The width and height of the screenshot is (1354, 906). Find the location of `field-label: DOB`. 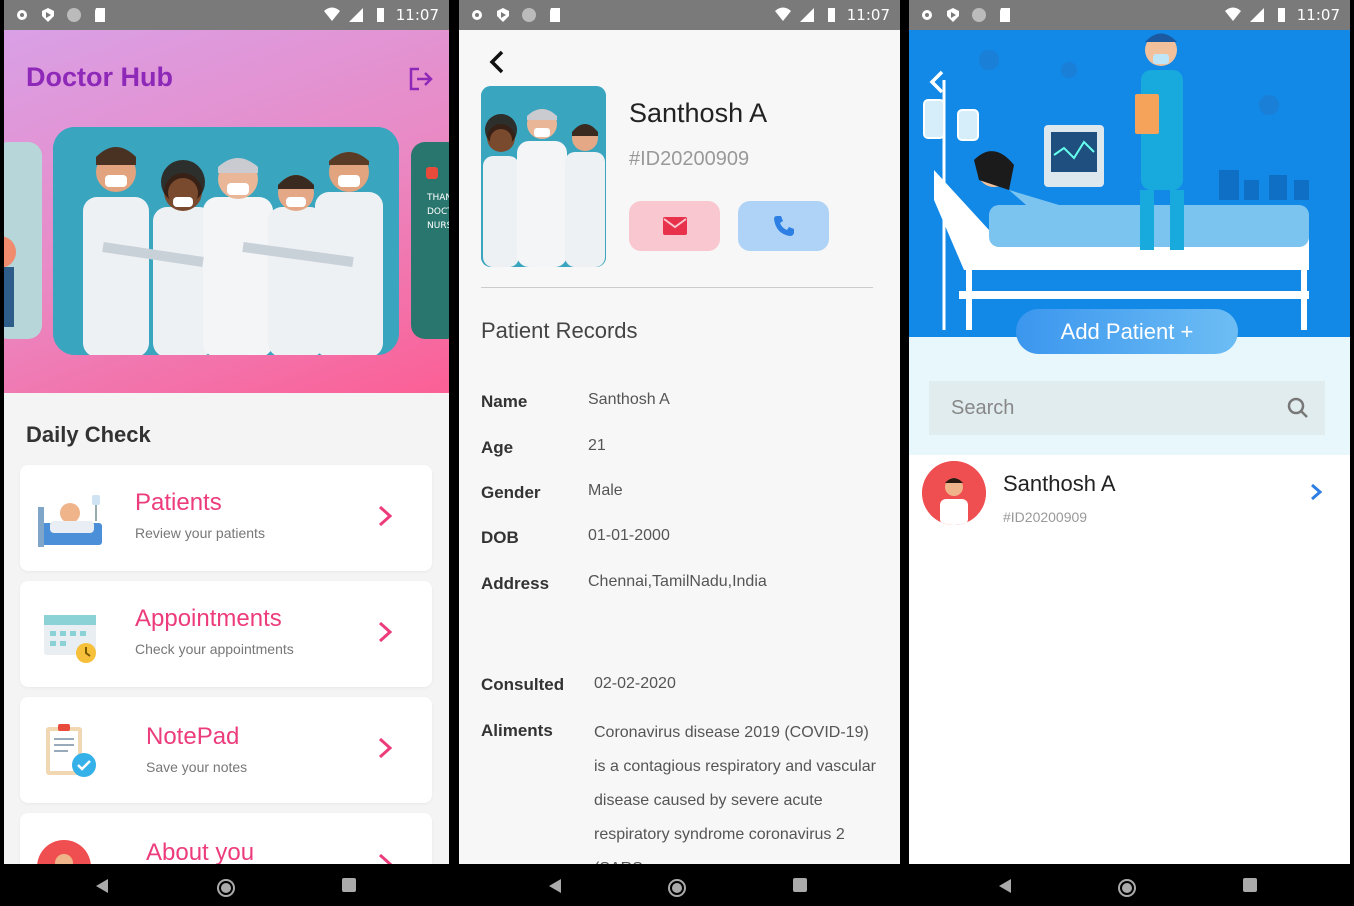

field-label: DOB is located at coordinates (500, 537).